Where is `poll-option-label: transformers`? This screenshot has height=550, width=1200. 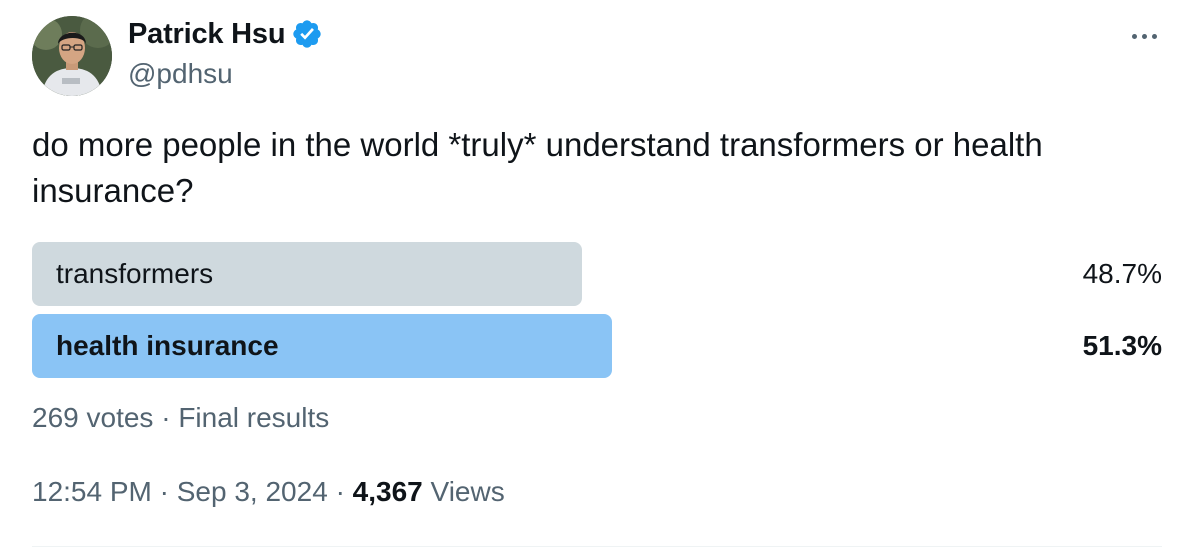
poll-option-label: transformers is located at coordinates (135, 273).